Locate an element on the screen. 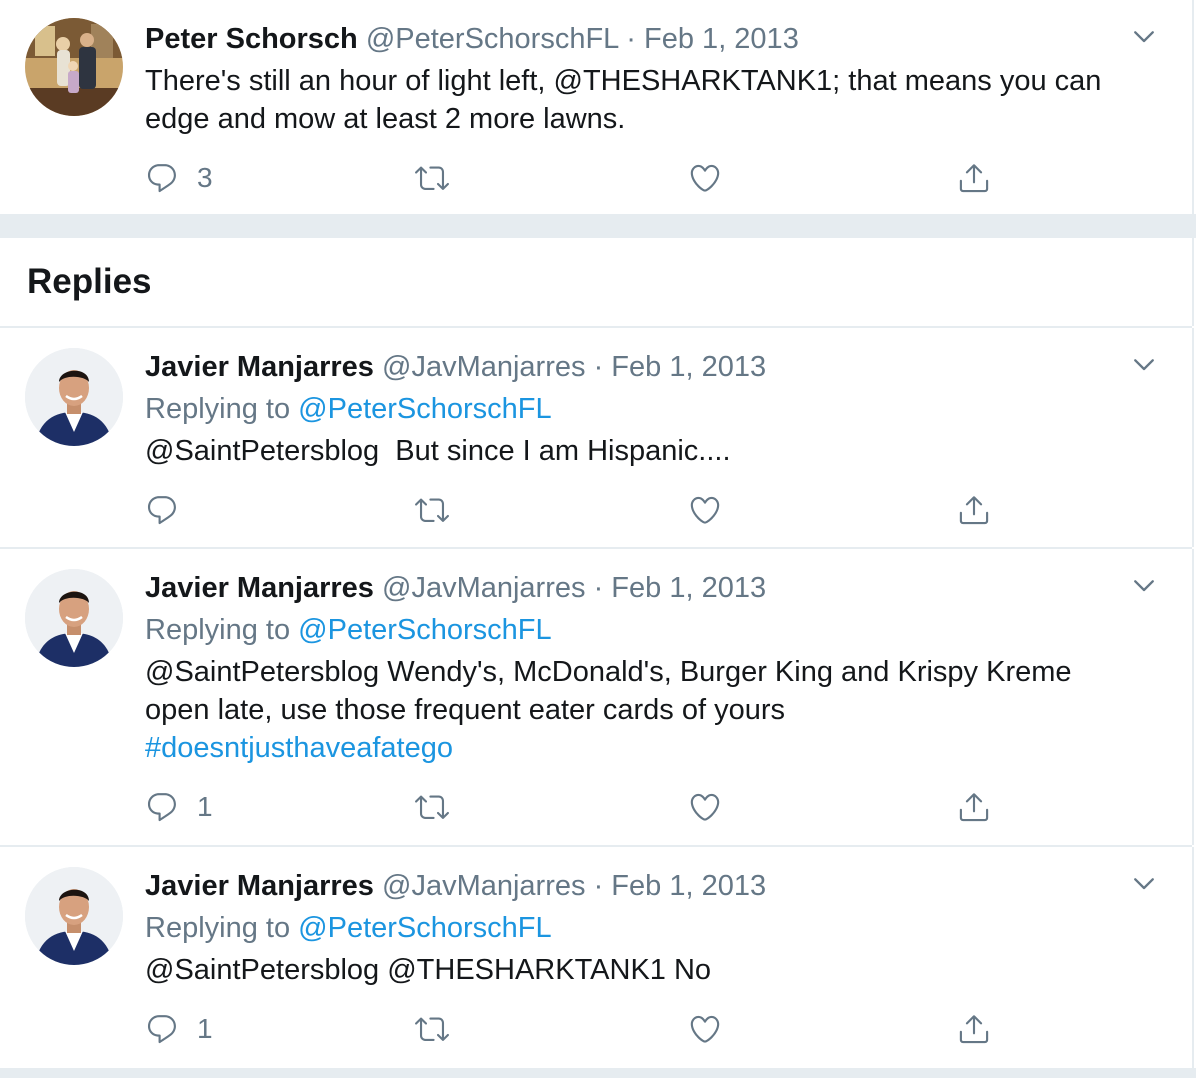 The width and height of the screenshot is (1196, 1078). reply-count: 3 is located at coordinates (205, 177).